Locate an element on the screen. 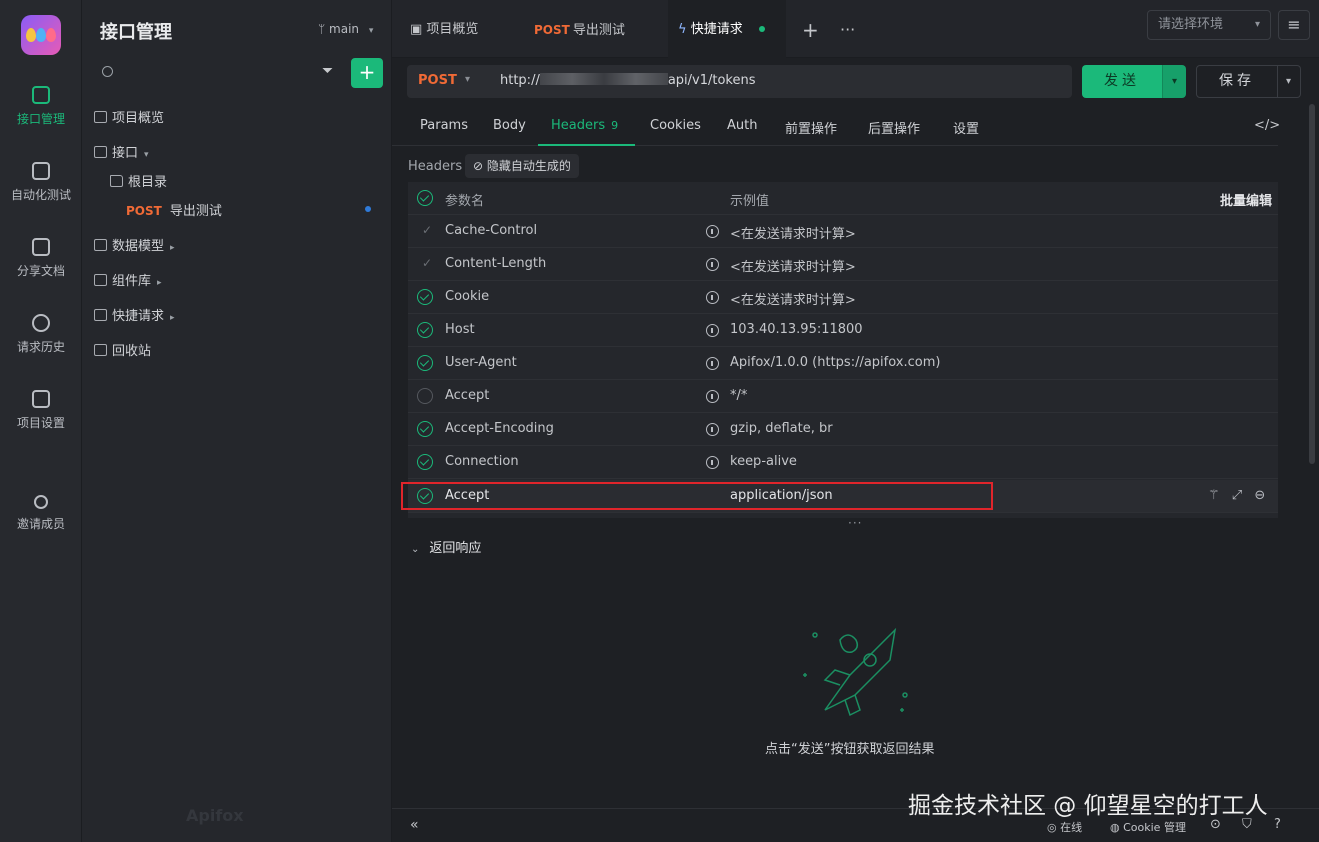 The width and height of the screenshot is (1319, 842). tree-item-trash: 回收站 is located at coordinates (122, 349).